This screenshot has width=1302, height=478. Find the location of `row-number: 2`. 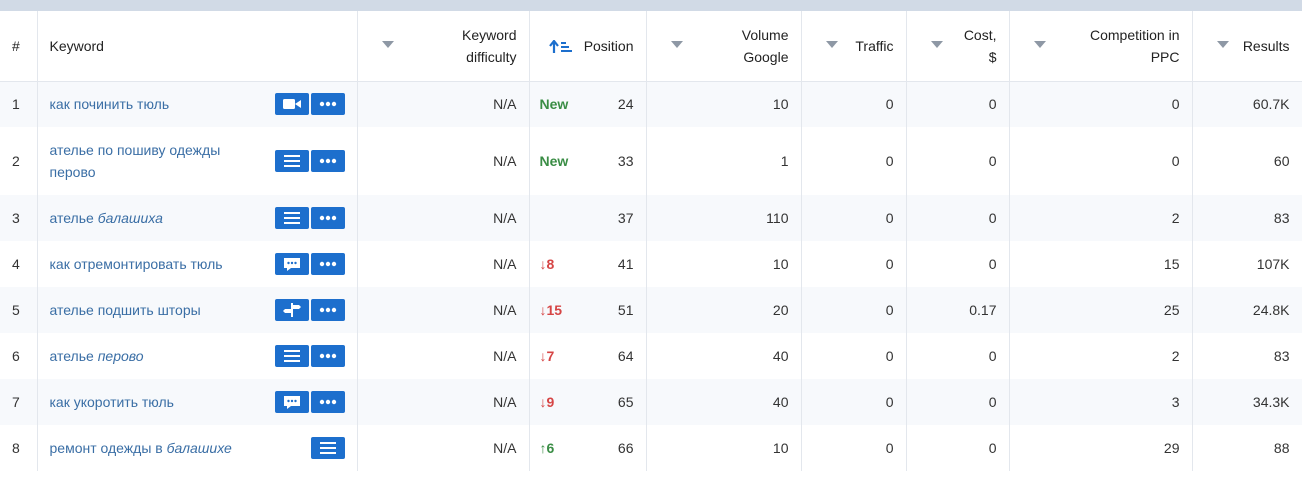

row-number: 2 is located at coordinates (19, 161).